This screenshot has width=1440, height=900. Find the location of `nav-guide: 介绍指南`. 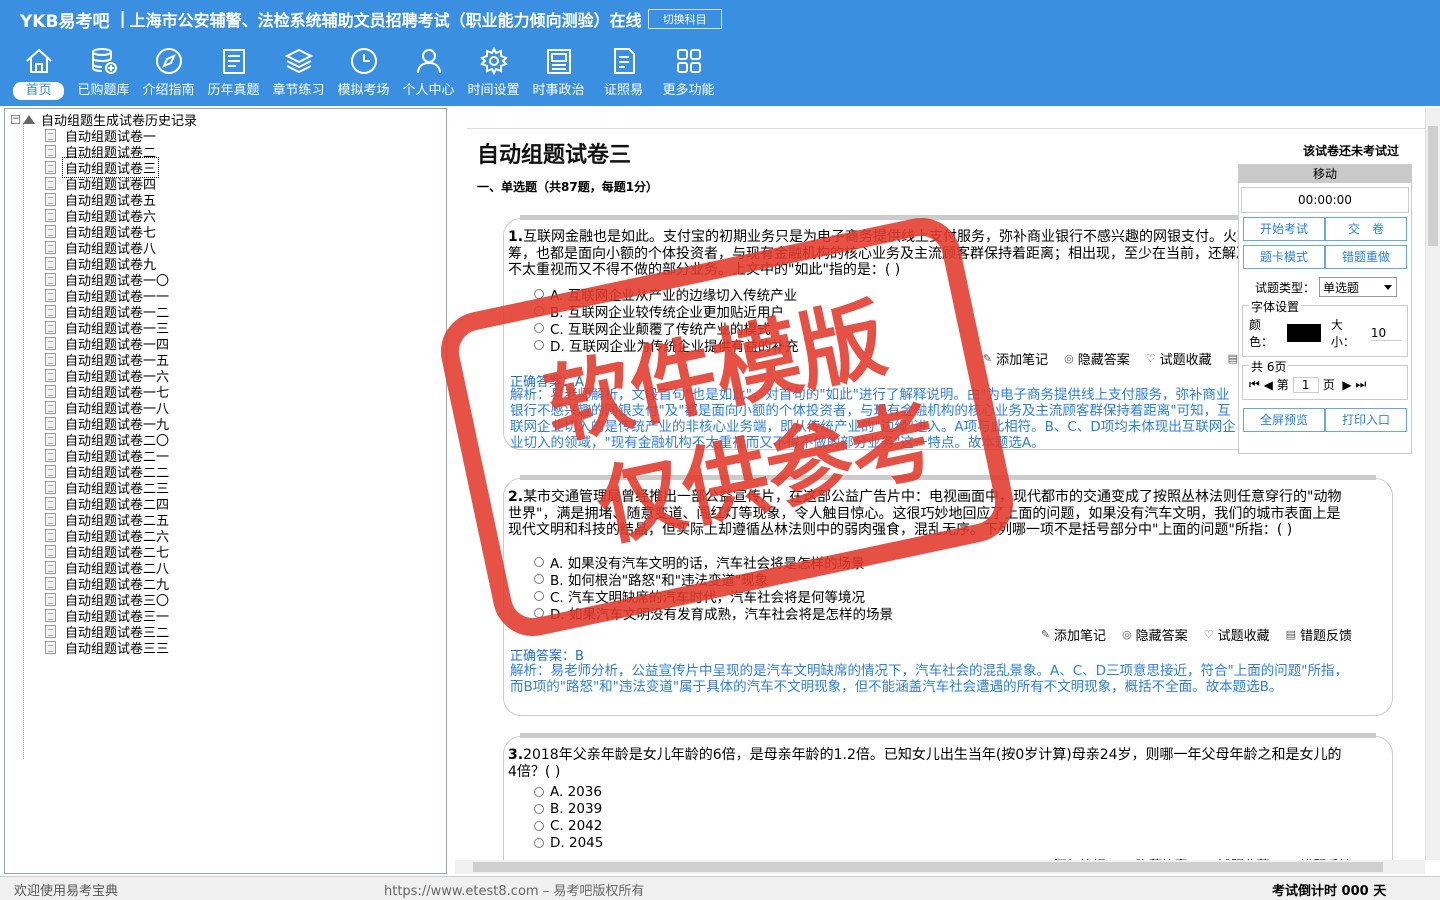

nav-guide: 介绍指南 is located at coordinates (168, 75).